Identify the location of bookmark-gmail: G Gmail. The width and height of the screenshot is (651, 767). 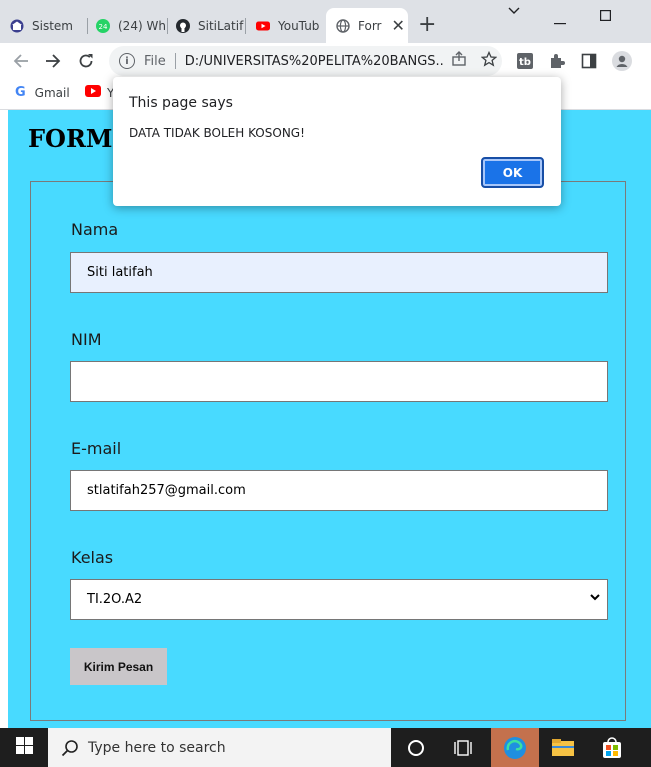
(42, 92).